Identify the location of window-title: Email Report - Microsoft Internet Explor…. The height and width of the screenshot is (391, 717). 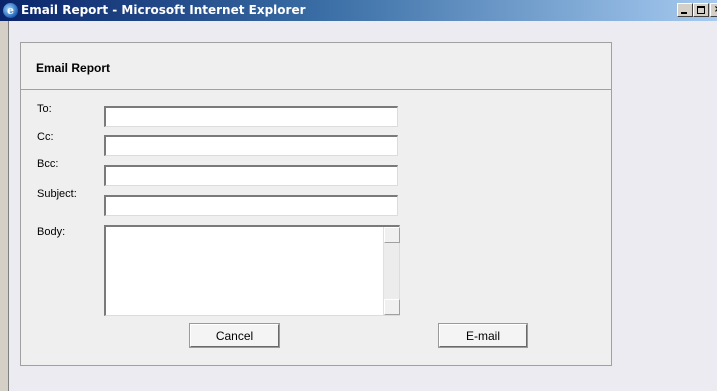
(163, 10).